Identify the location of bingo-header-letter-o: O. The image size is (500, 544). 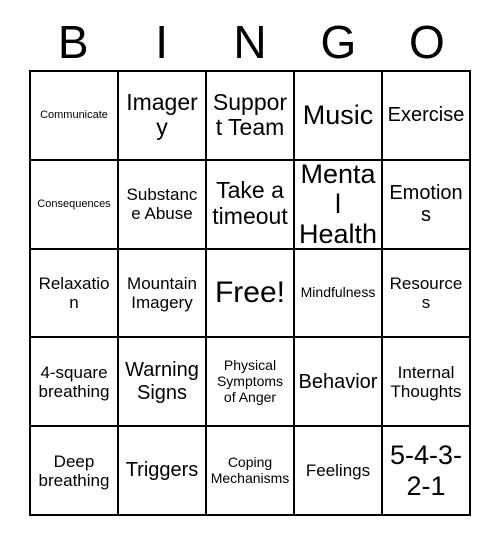
(426, 42).